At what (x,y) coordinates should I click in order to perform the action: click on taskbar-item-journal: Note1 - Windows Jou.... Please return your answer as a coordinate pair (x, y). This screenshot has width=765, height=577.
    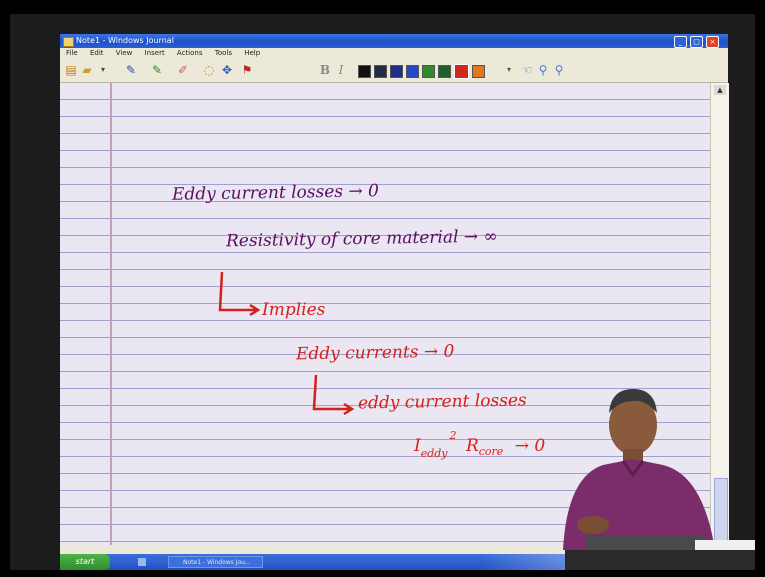
    Looking at the image, I should click on (215, 562).